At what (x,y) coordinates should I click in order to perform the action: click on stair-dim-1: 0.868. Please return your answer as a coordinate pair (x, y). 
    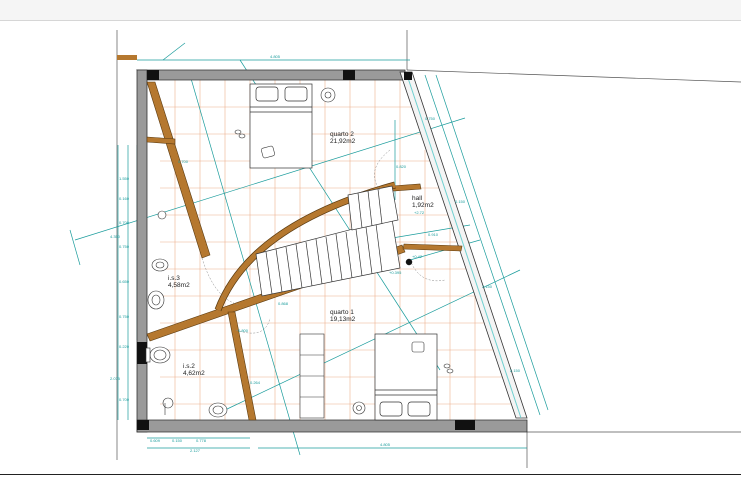
    Looking at the image, I should click on (283, 303).